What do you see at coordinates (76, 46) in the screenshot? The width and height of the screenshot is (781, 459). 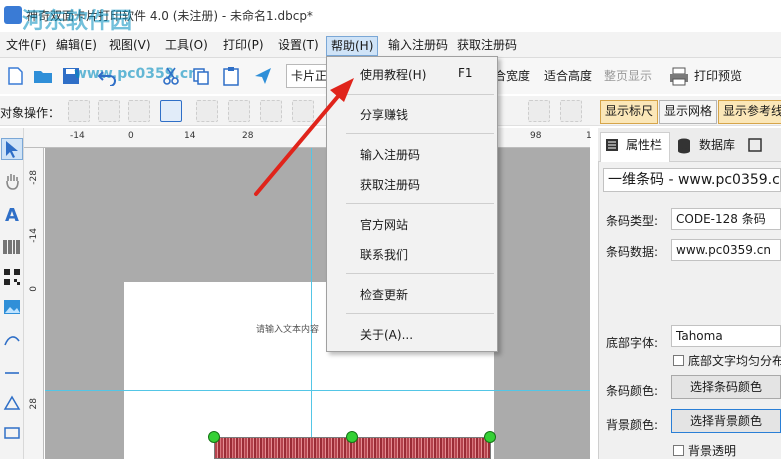 I see `menu-edit: 编辑(E)` at bounding box center [76, 46].